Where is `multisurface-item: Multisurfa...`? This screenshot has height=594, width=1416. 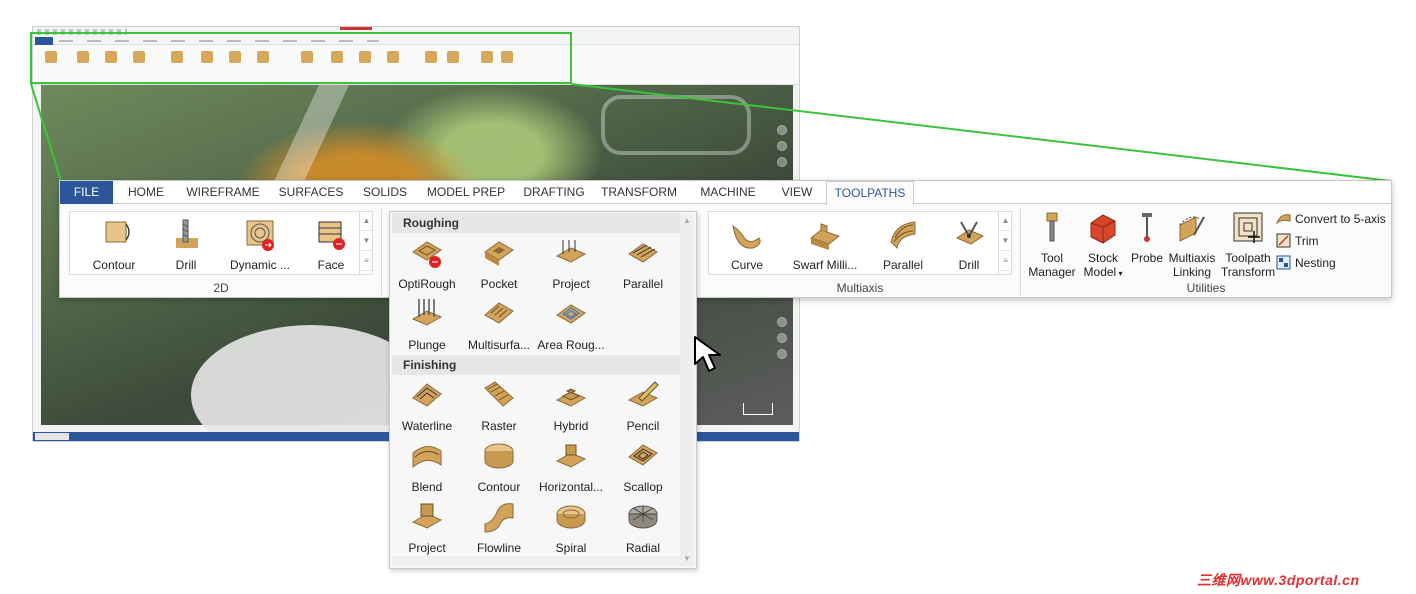
multisurface-item: Multisurfa... is located at coordinates (499, 324).